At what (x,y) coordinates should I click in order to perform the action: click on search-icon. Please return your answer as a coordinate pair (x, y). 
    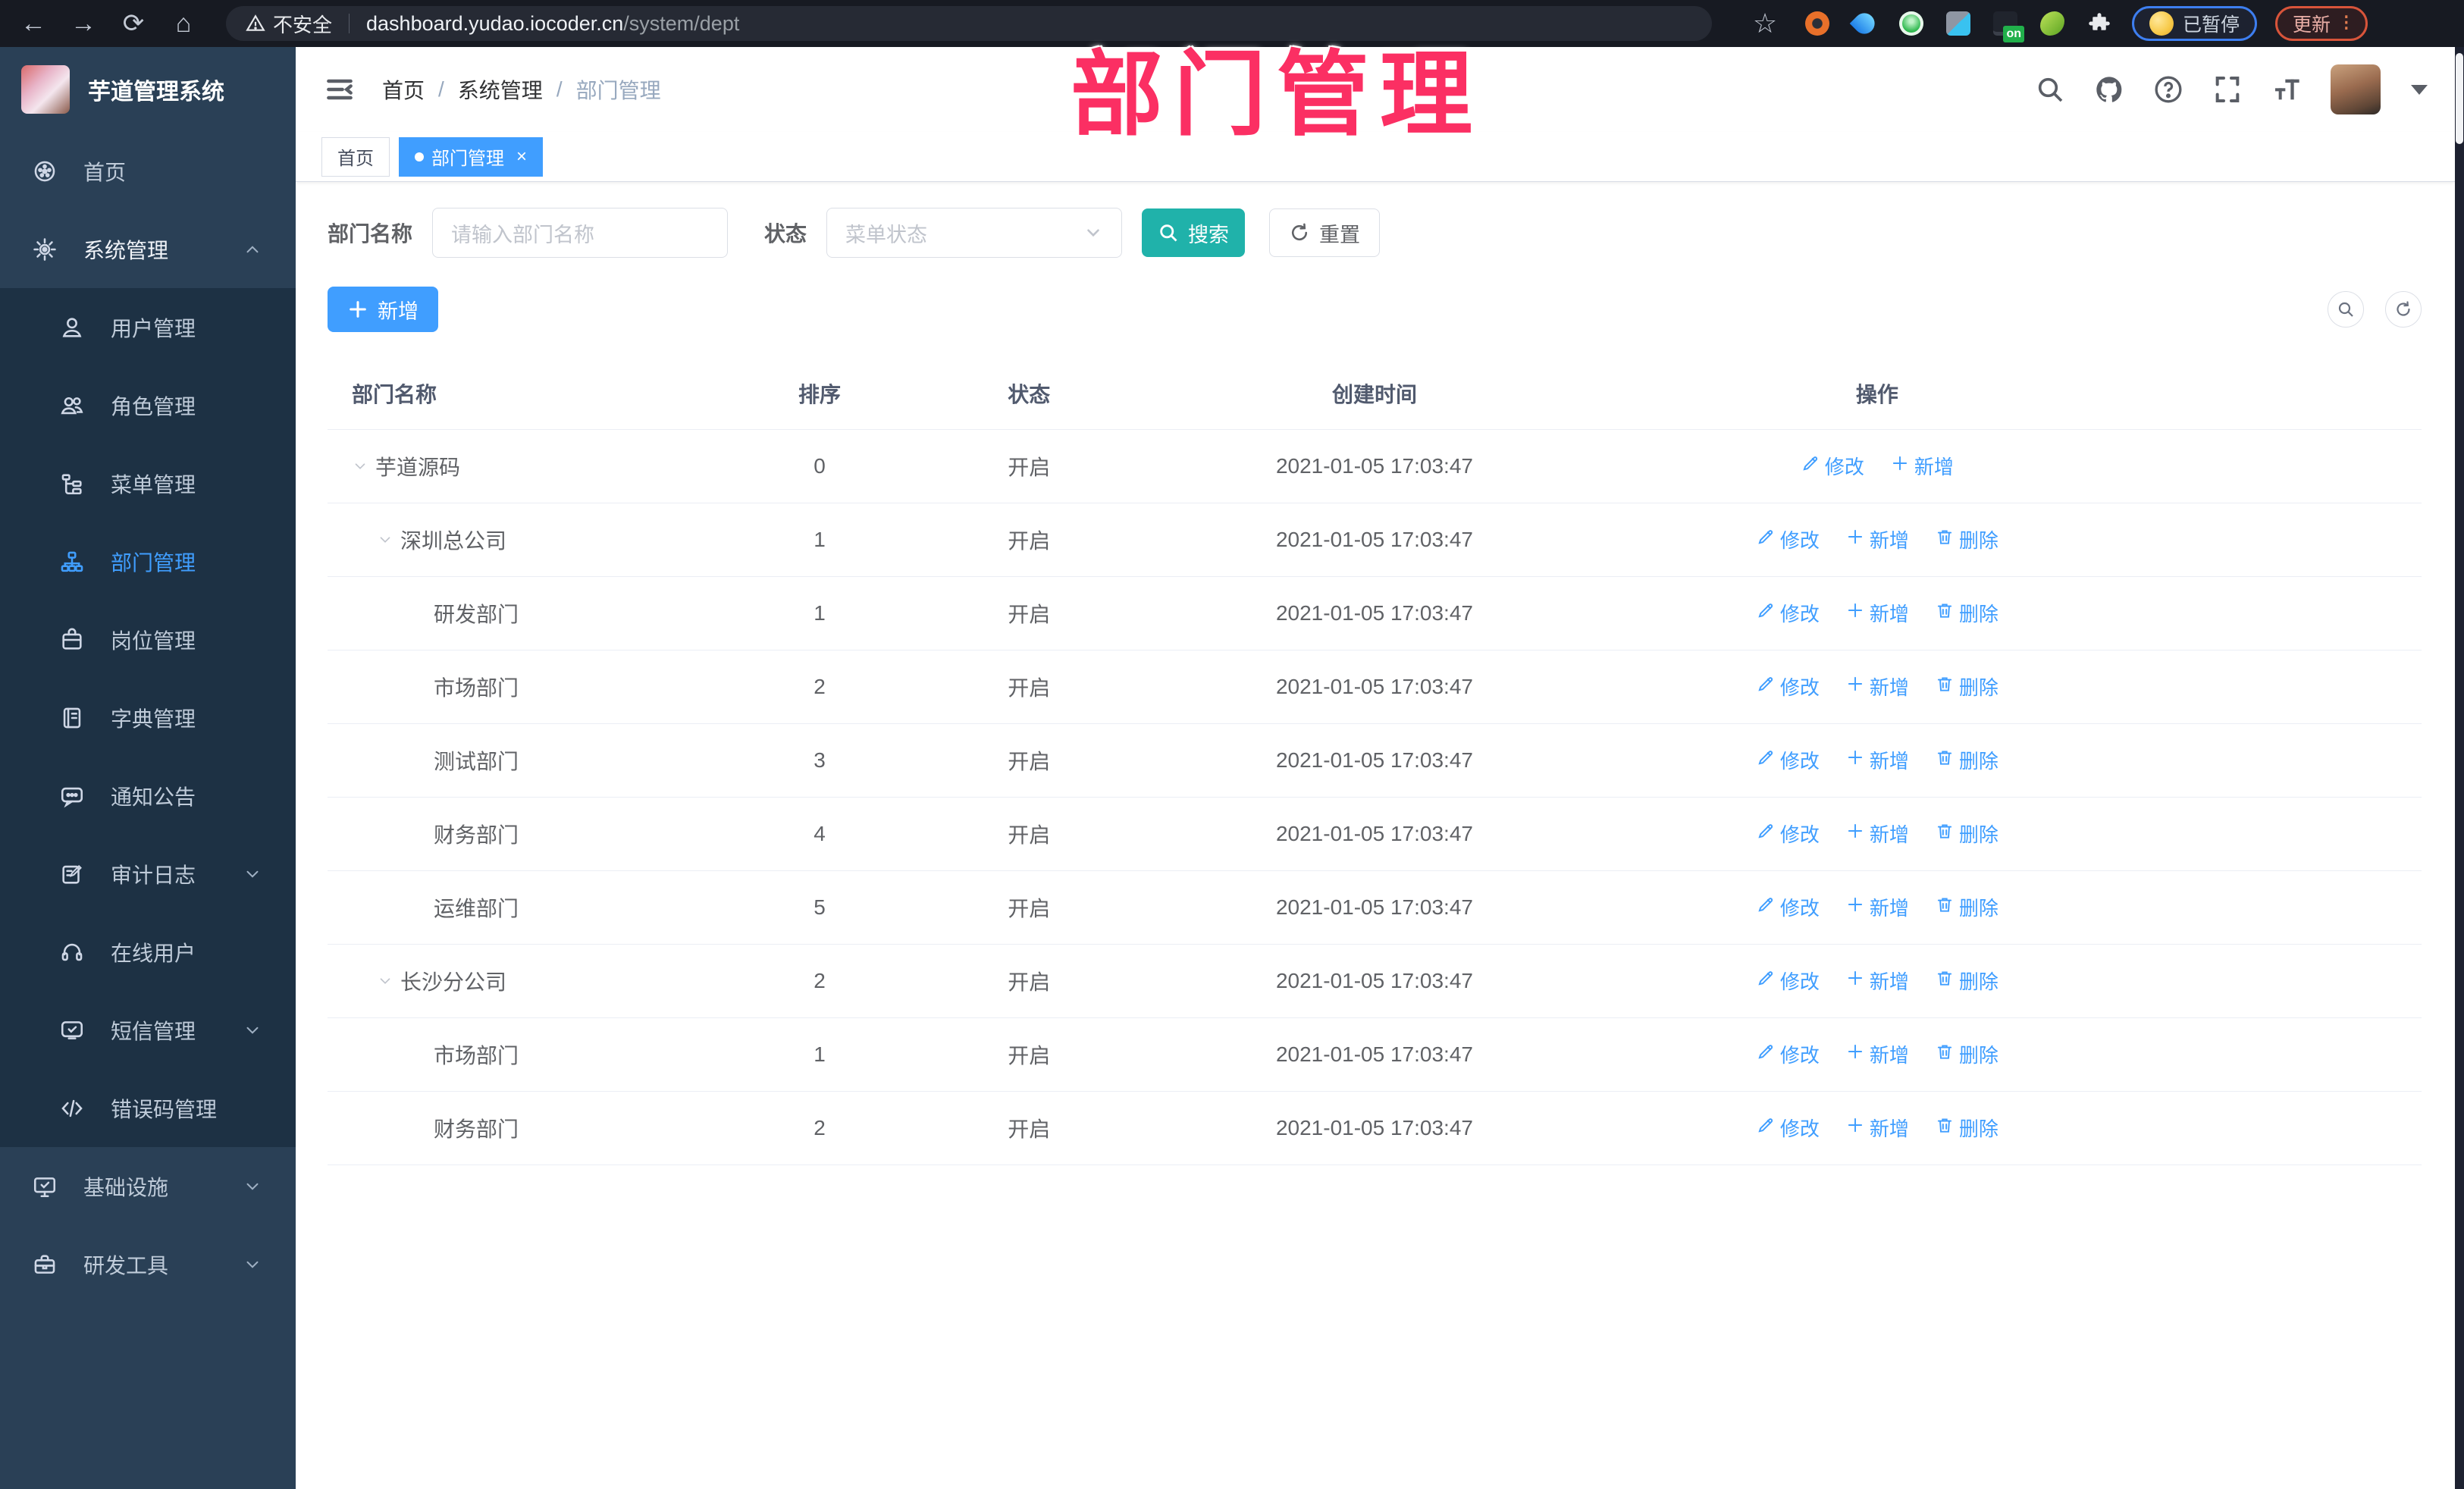
    Looking at the image, I should click on (2050, 89).